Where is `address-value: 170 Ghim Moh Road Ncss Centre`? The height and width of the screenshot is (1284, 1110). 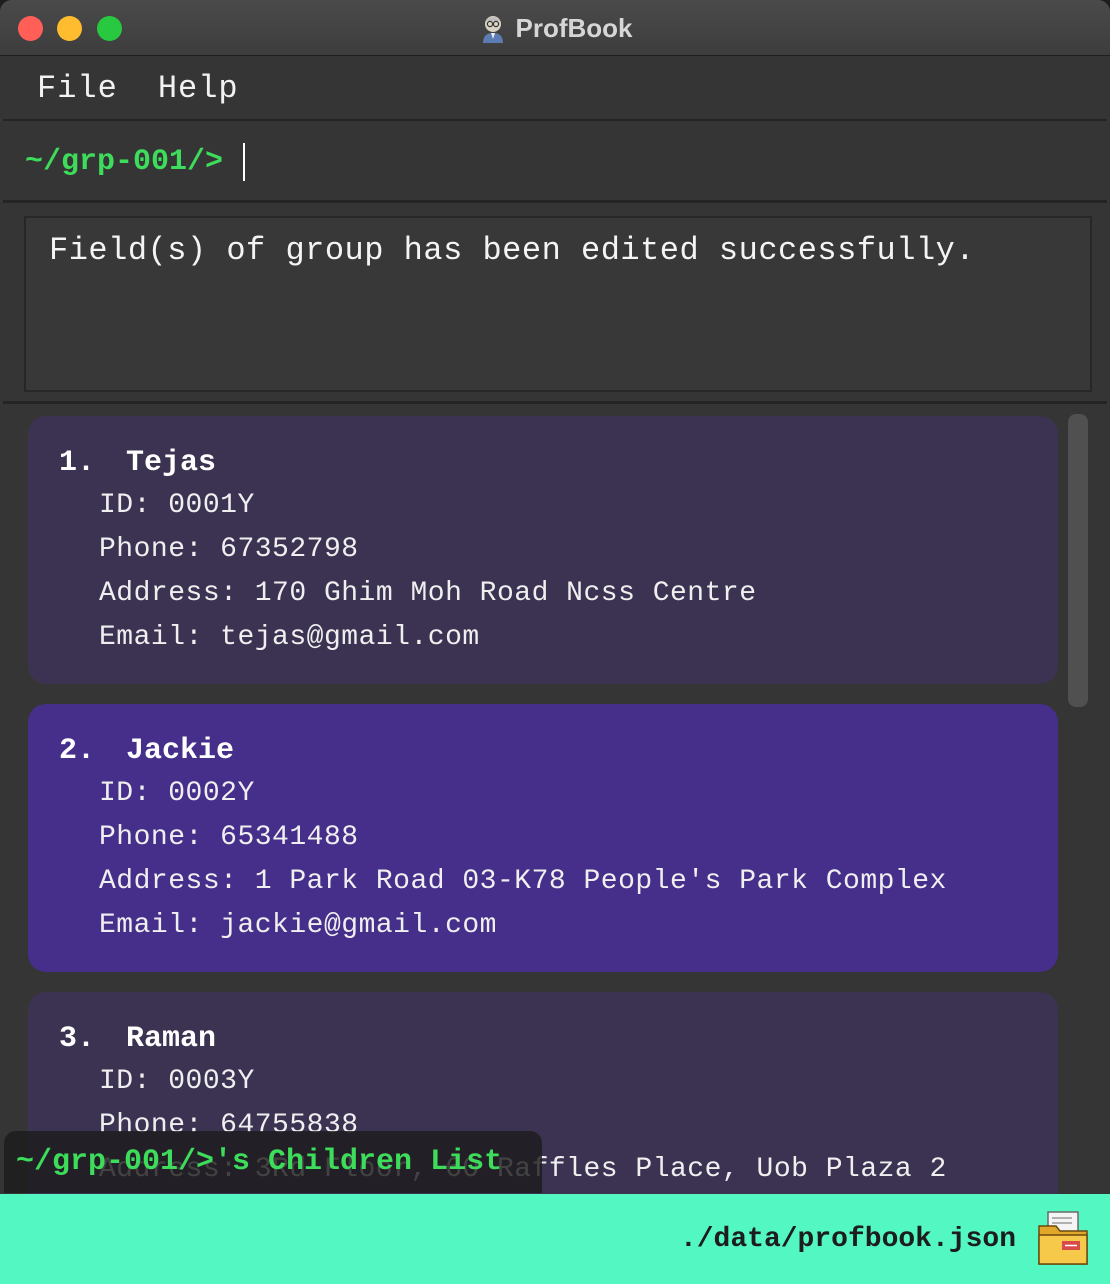
address-value: 170 Ghim Moh Road Ncss Centre is located at coordinates (505, 593).